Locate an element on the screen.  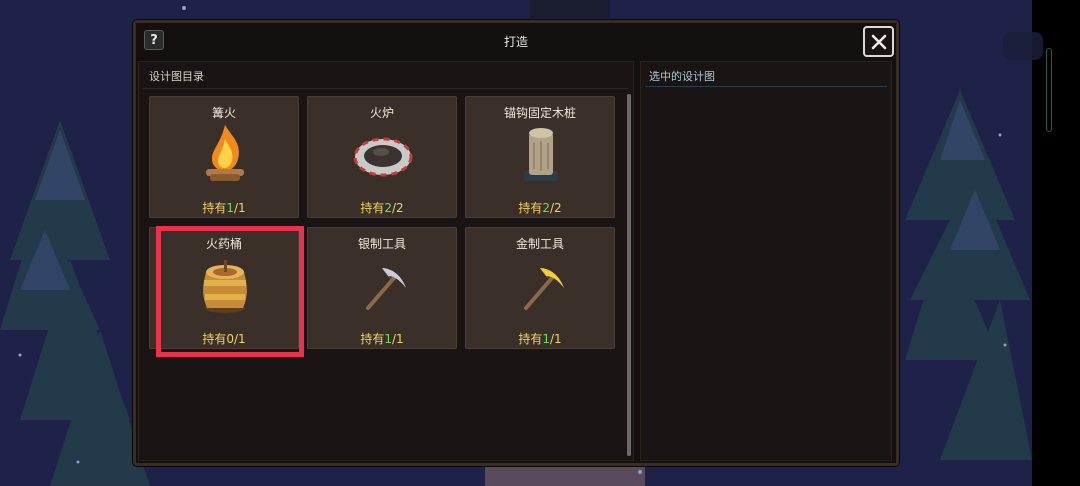
right-edge-bar is located at coordinates (1056, 243).